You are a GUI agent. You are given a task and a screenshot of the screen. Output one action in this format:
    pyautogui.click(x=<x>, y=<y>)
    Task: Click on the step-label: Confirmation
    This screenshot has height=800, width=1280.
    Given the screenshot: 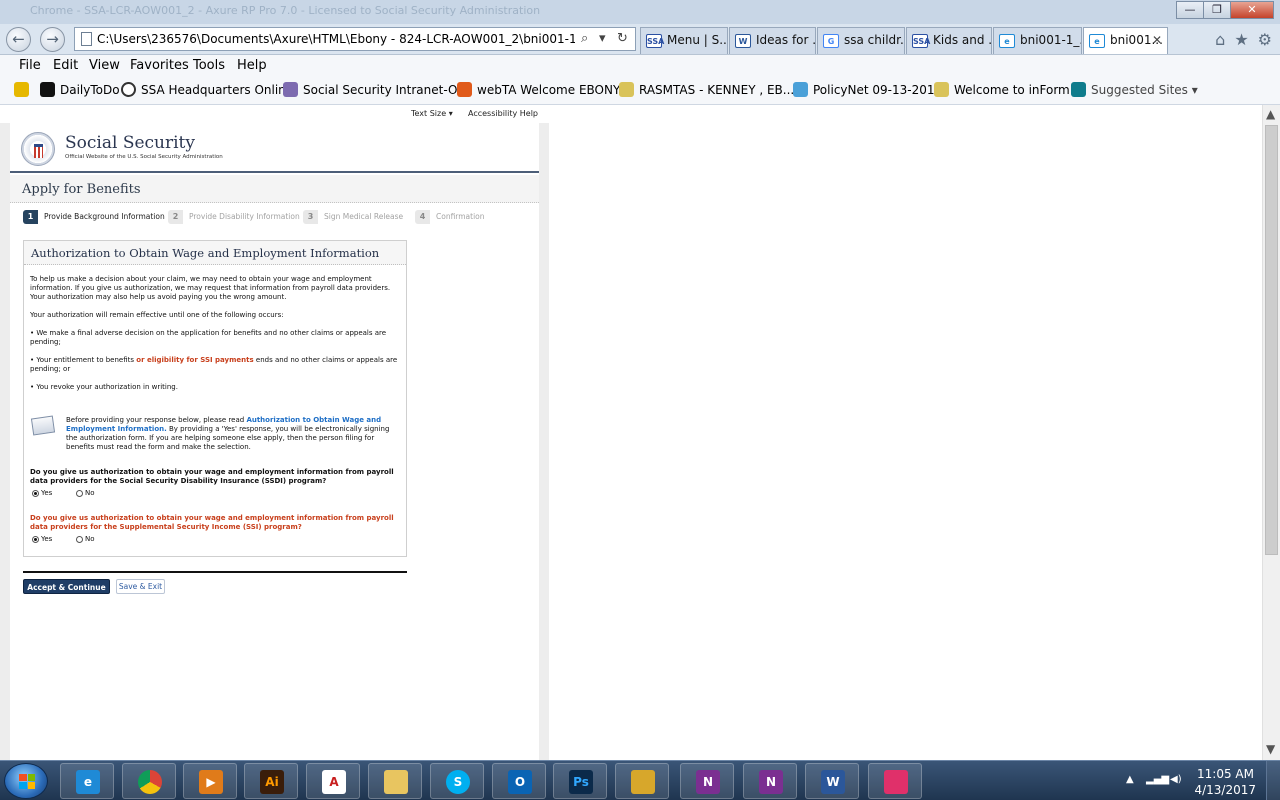 What is the action you would take?
    pyautogui.click(x=460, y=216)
    